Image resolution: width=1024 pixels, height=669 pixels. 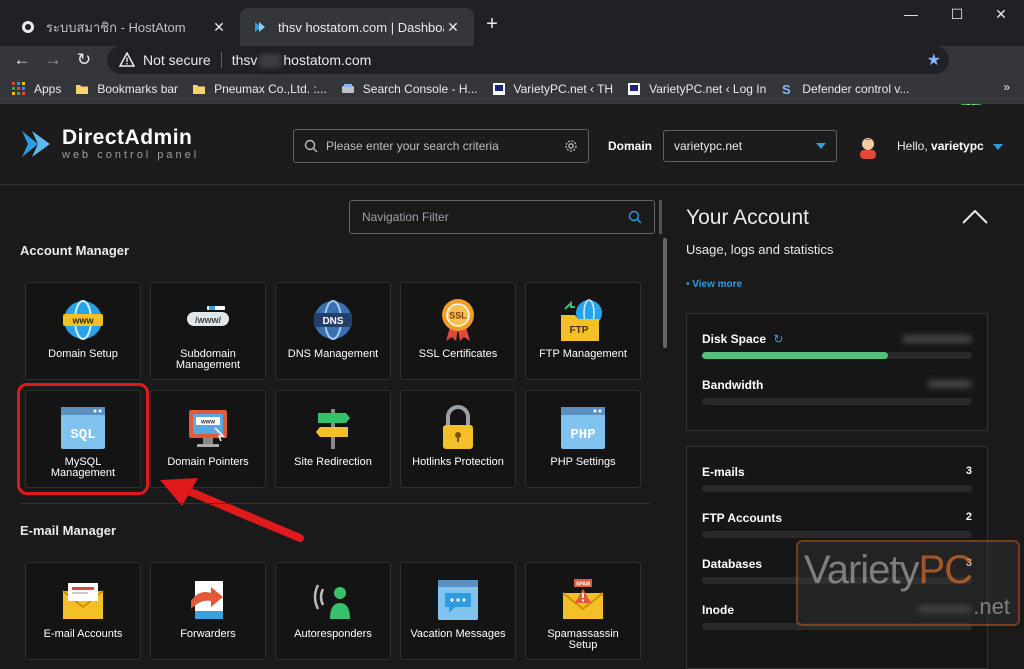 I want to click on bookmark-varietypc-th: VarietyPC.net ‹ TH, so click(x=553, y=88).